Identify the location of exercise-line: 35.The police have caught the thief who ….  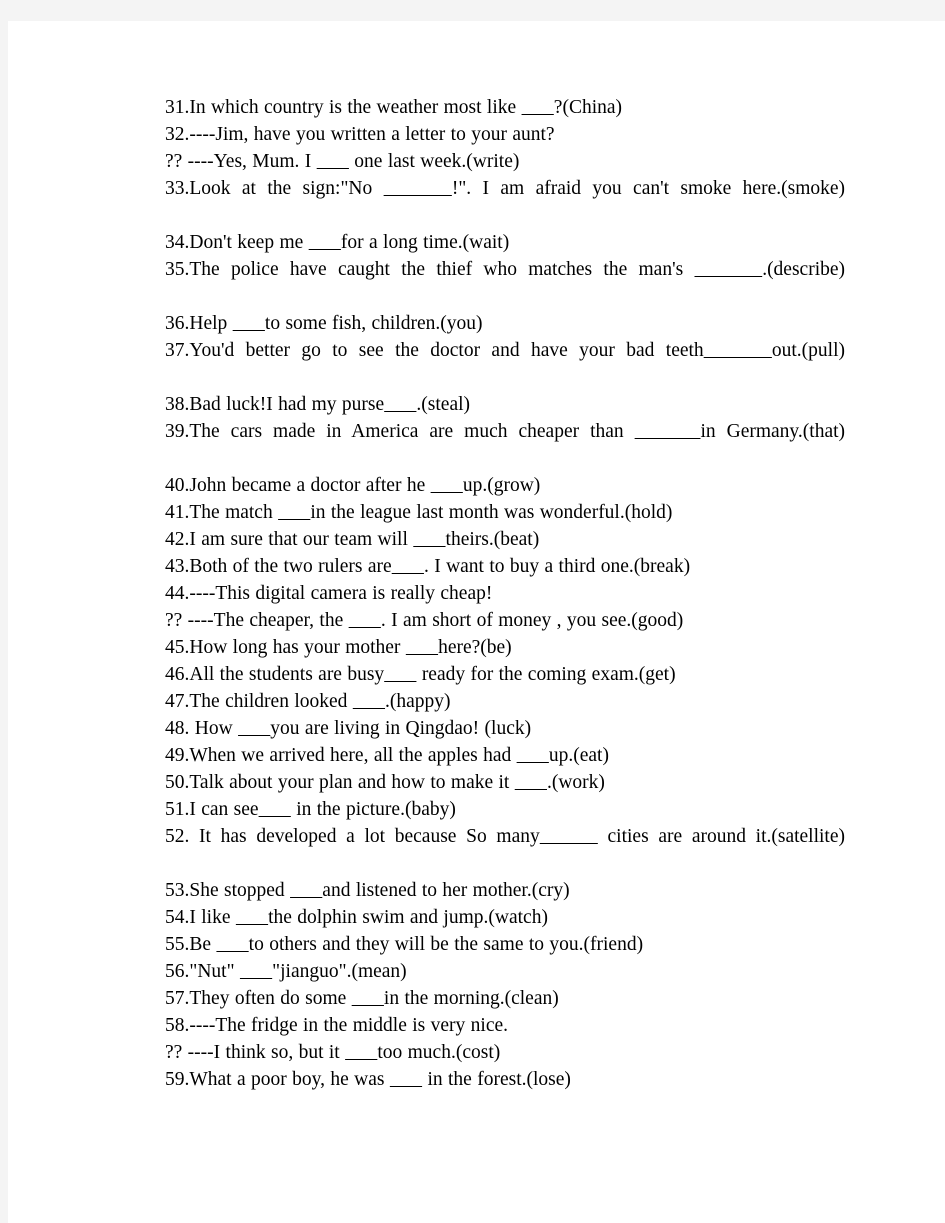
(505, 269).